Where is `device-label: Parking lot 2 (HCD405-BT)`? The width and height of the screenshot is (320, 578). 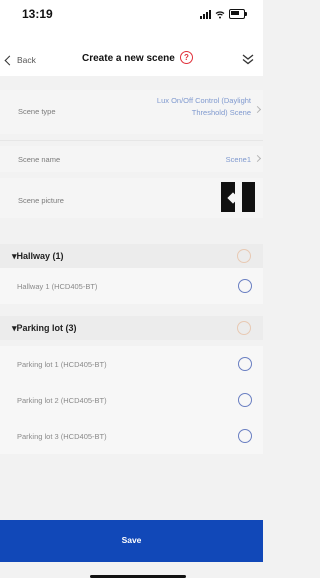 device-label: Parking lot 2 (HCD405-BT) is located at coordinates (62, 400).